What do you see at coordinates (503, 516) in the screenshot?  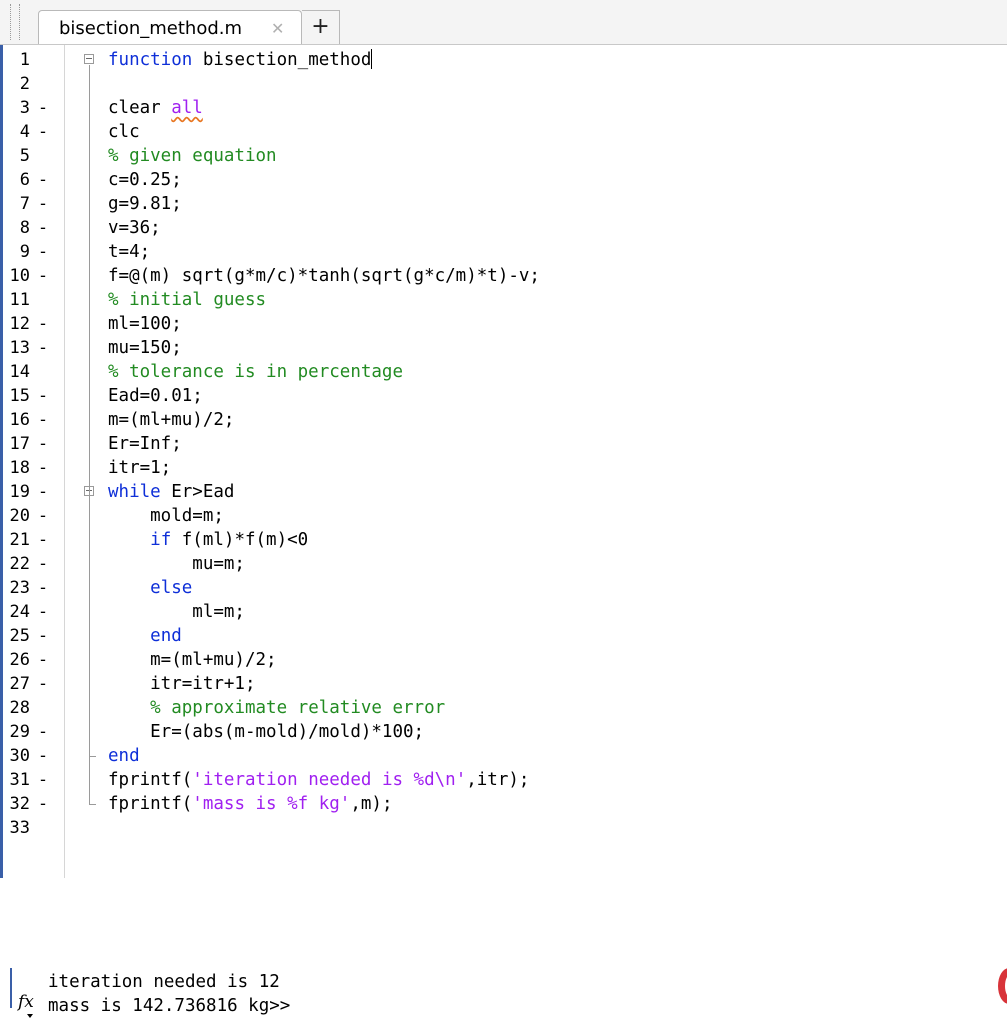 I see `code-line: 20- mold=m;` at bounding box center [503, 516].